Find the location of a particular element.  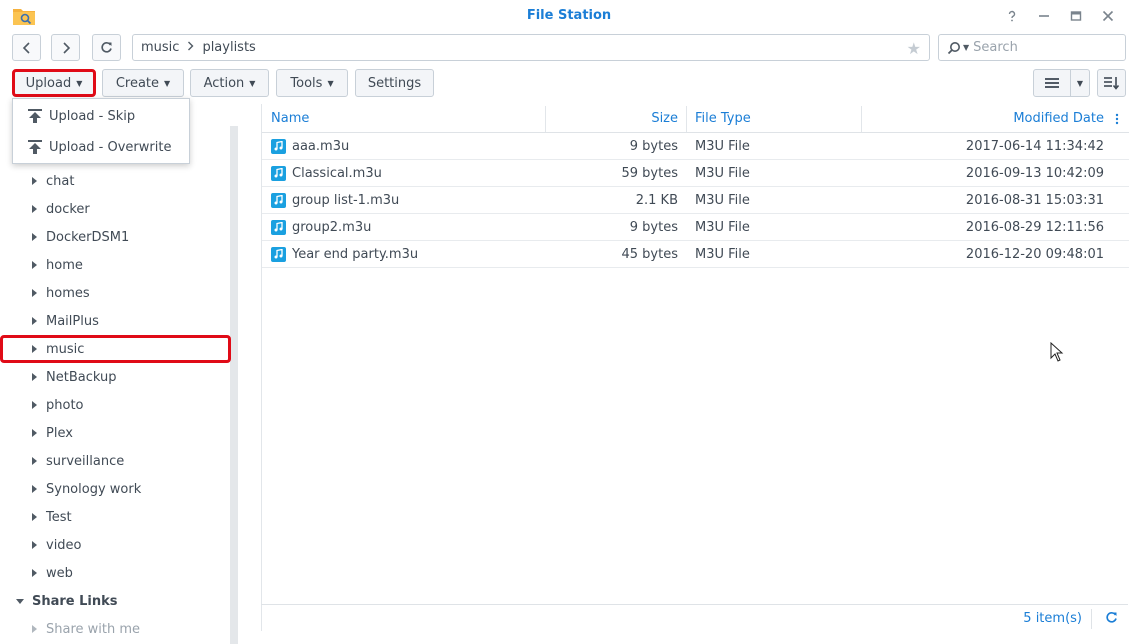

refresh-button is located at coordinates (106, 47).